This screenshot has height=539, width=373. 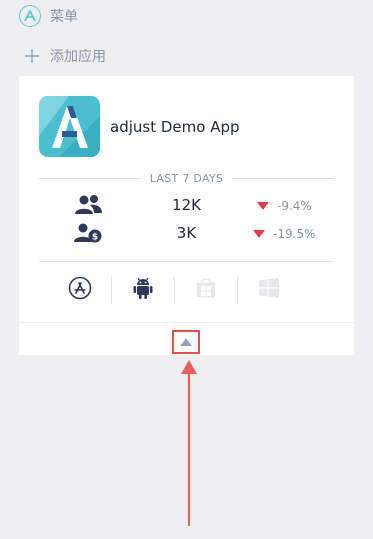 I want to click on add-app-button: 添加应用, so click(x=64, y=56).